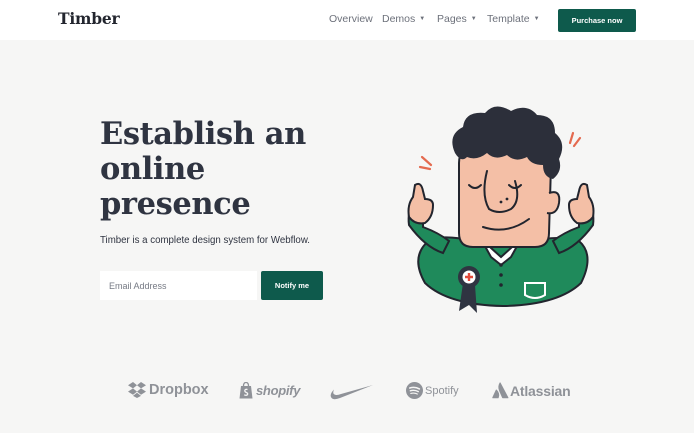 The image size is (694, 433). I want to click on brand-spotify: Spotify, so click(432, 390).